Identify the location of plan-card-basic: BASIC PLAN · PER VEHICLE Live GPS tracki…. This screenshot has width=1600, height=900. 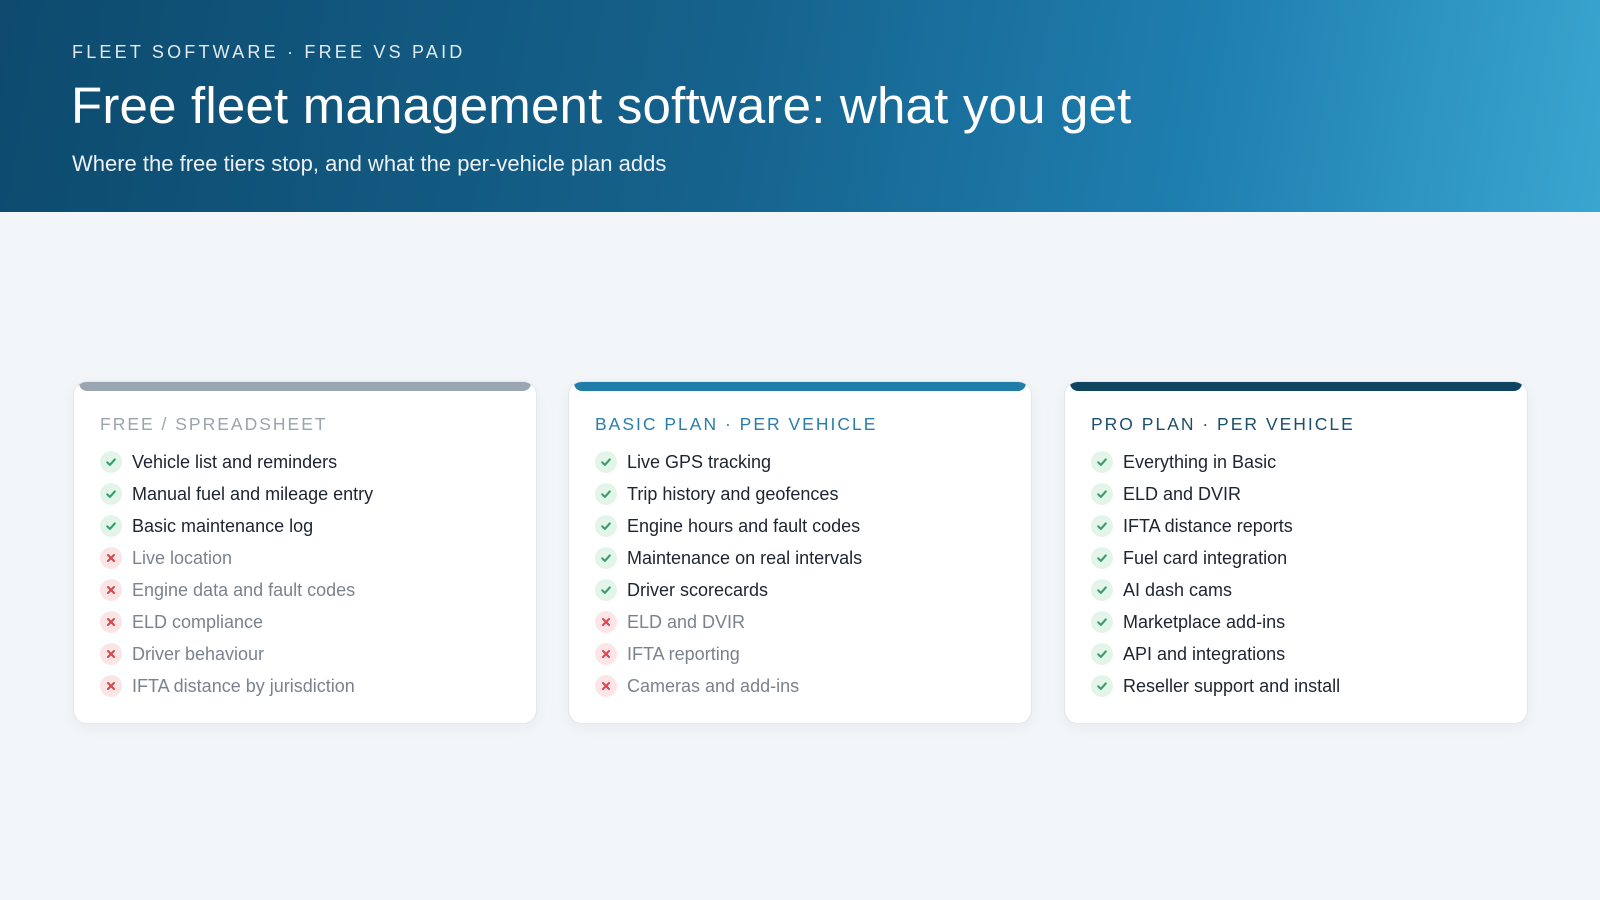
(800, 552).